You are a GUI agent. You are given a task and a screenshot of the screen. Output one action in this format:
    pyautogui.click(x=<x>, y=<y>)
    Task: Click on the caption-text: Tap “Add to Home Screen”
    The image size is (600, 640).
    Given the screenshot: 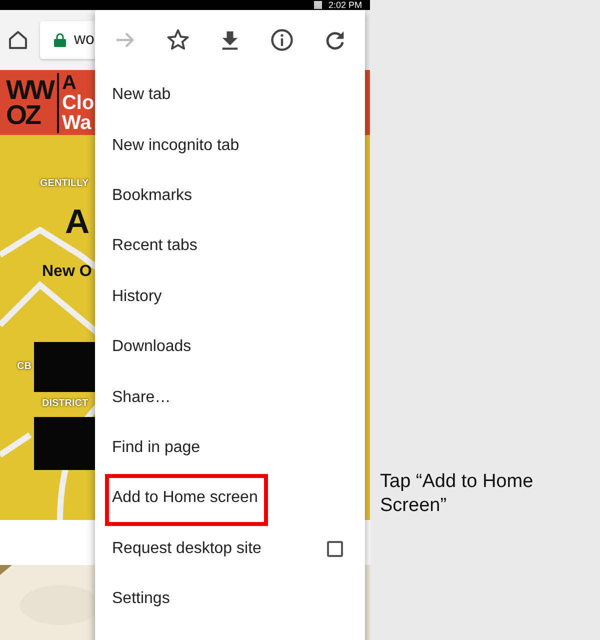 What is the action you would take?
    pyautogui.click(x=457, y=494)
    